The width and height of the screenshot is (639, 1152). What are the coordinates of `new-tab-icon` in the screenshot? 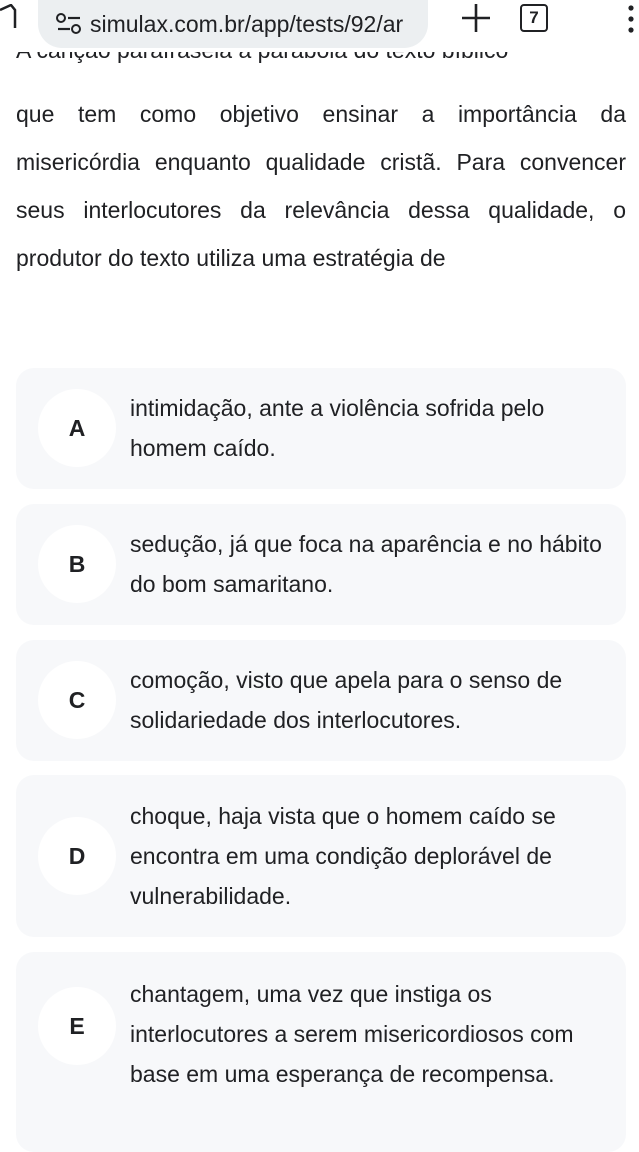 It's located at (476, 20).